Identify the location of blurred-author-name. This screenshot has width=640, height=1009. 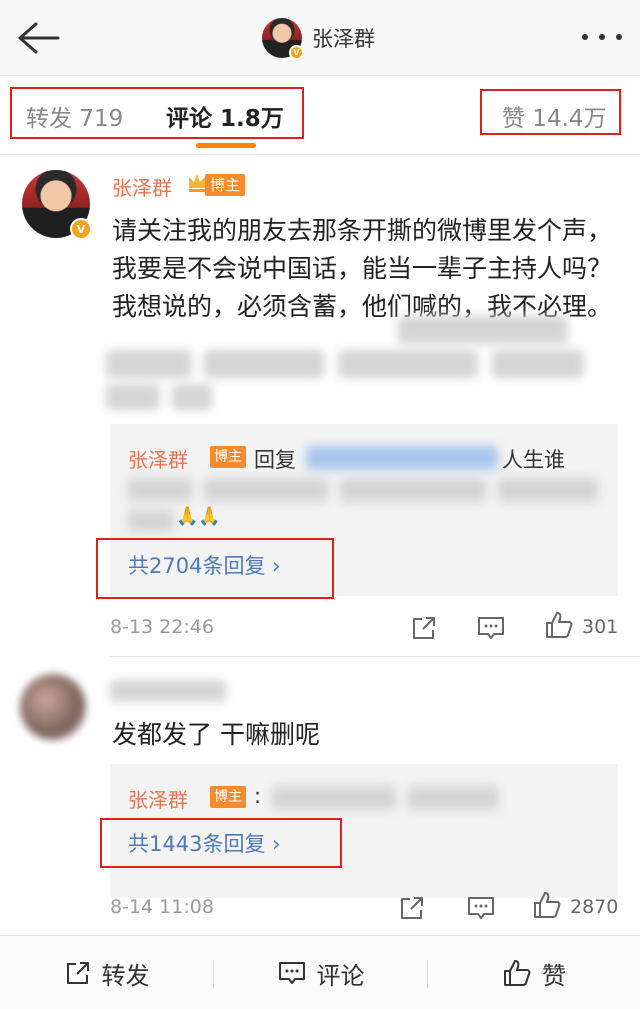
(168, 691).